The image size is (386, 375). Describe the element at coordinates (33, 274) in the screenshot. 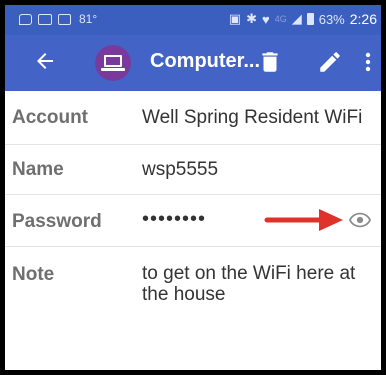

I see `note-label: Note` at that location.